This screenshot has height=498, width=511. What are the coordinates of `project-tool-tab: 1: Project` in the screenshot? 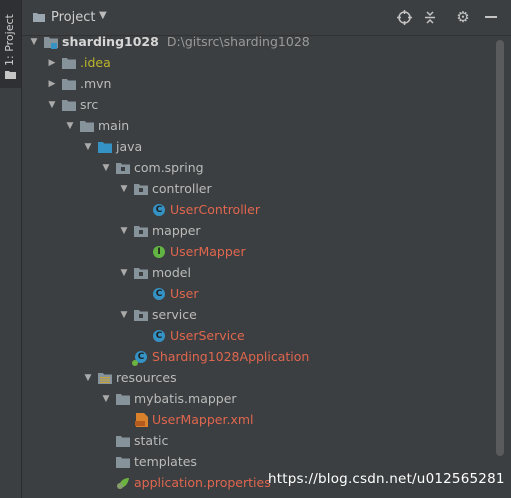 It's located at (11, 44).